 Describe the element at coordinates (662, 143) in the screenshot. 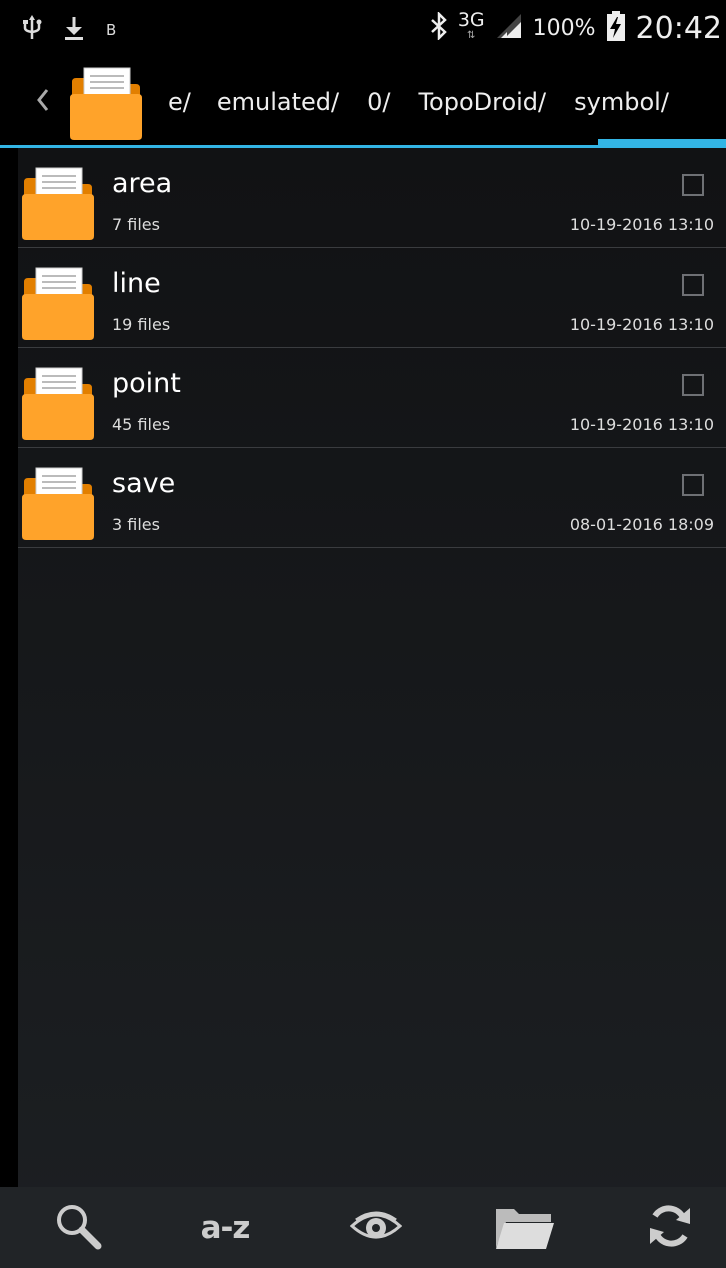

I see `active-crumb-indicator` at that location.